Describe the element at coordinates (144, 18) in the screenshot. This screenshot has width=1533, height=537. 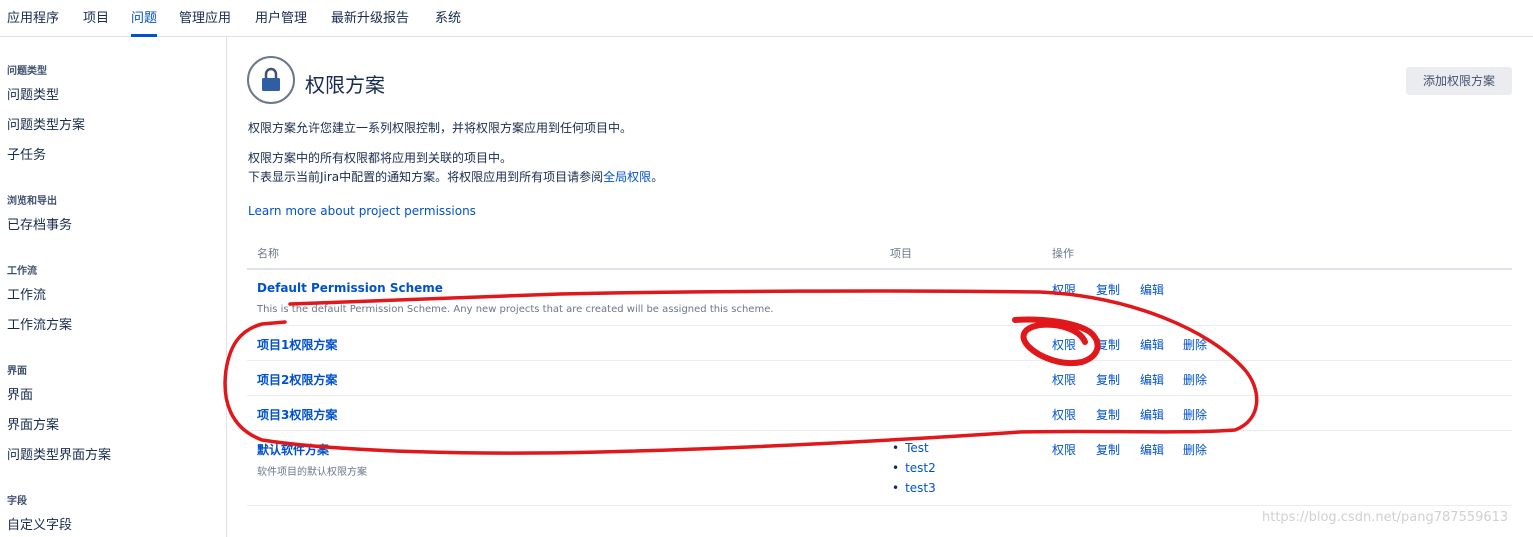
I see `tab-issues: 问题` at that location.